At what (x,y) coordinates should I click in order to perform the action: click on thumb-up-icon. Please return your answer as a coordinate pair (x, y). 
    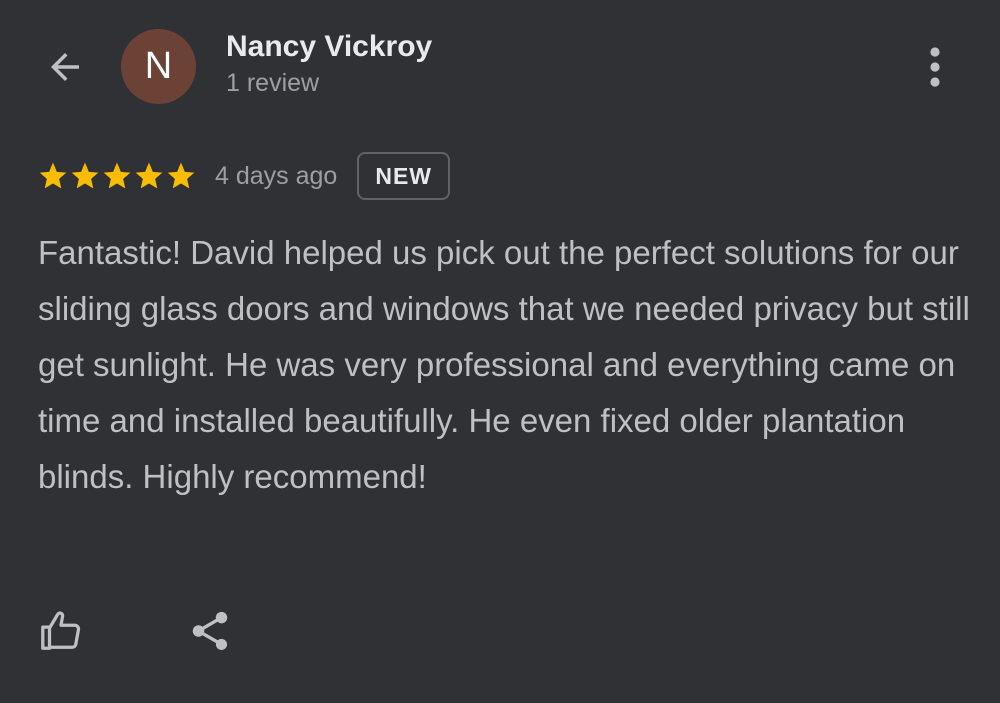
    Looking at the image, I should click on (61, 630).